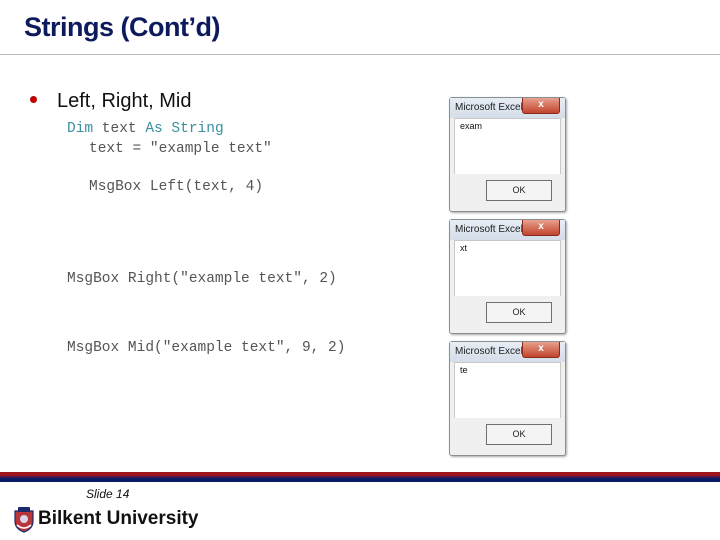 The height and width of the screenshot is (540, 720). I want to click on code-line-3: MsgBox Left(text, 4), so click(176, 187).